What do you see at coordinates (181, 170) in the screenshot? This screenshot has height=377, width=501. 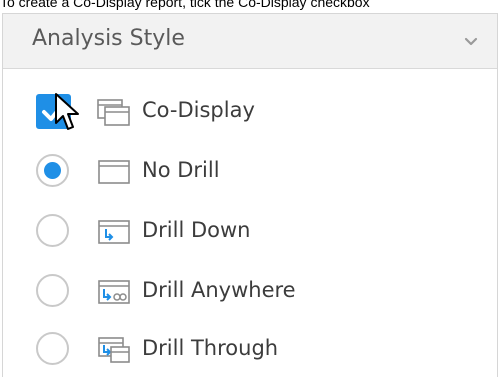 I see `option-label: No Drill` at bounding box center [181, 170].